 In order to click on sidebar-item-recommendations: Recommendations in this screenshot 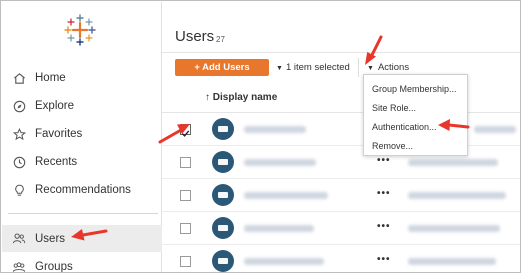, I will do `click(82, 190)`.